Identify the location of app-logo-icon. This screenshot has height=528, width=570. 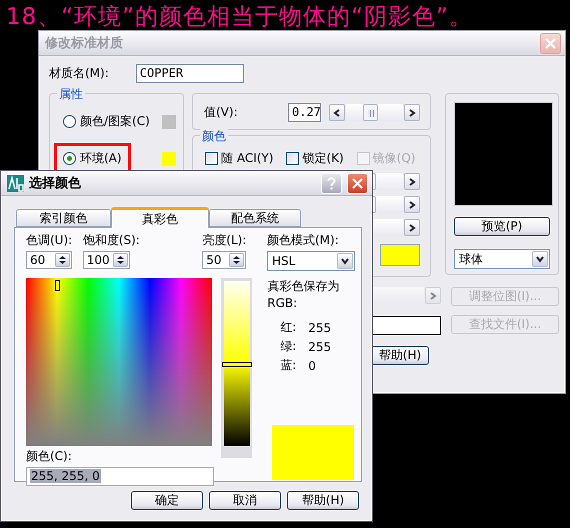
(15, 183).